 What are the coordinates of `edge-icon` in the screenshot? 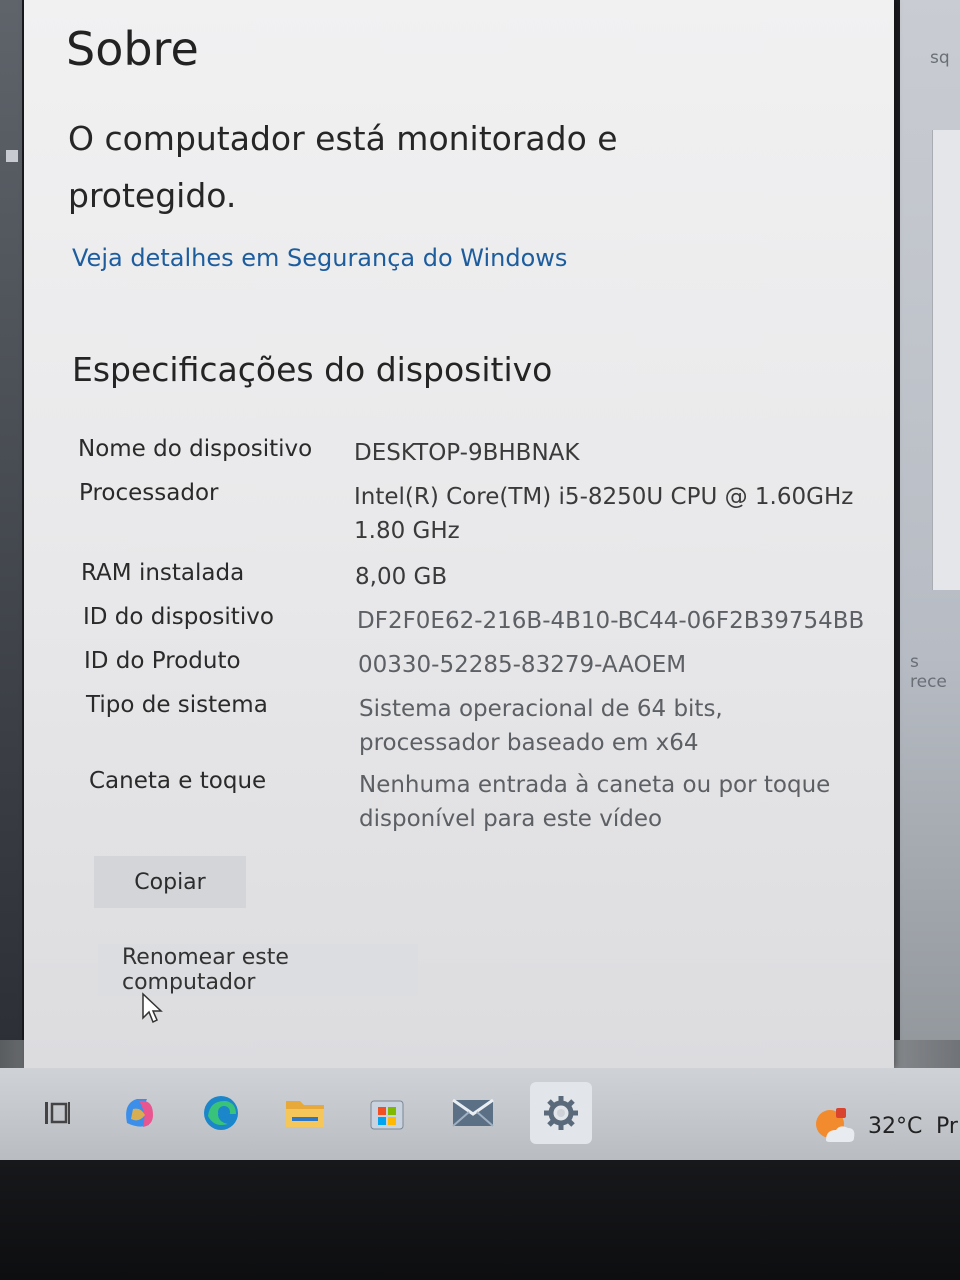 It's located at (221, 1113).